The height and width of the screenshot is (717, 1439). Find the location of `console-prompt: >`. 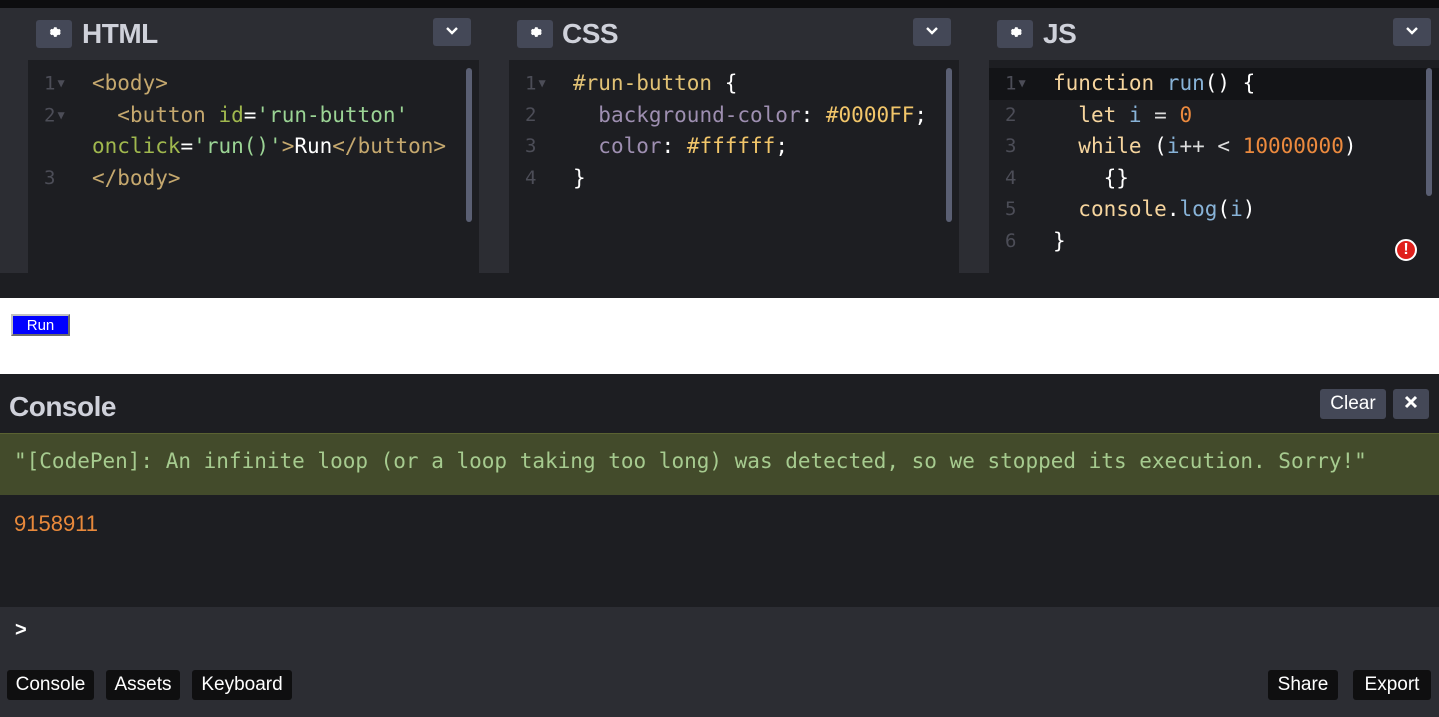

console-prompt: > is located at coordinates (21, 630).